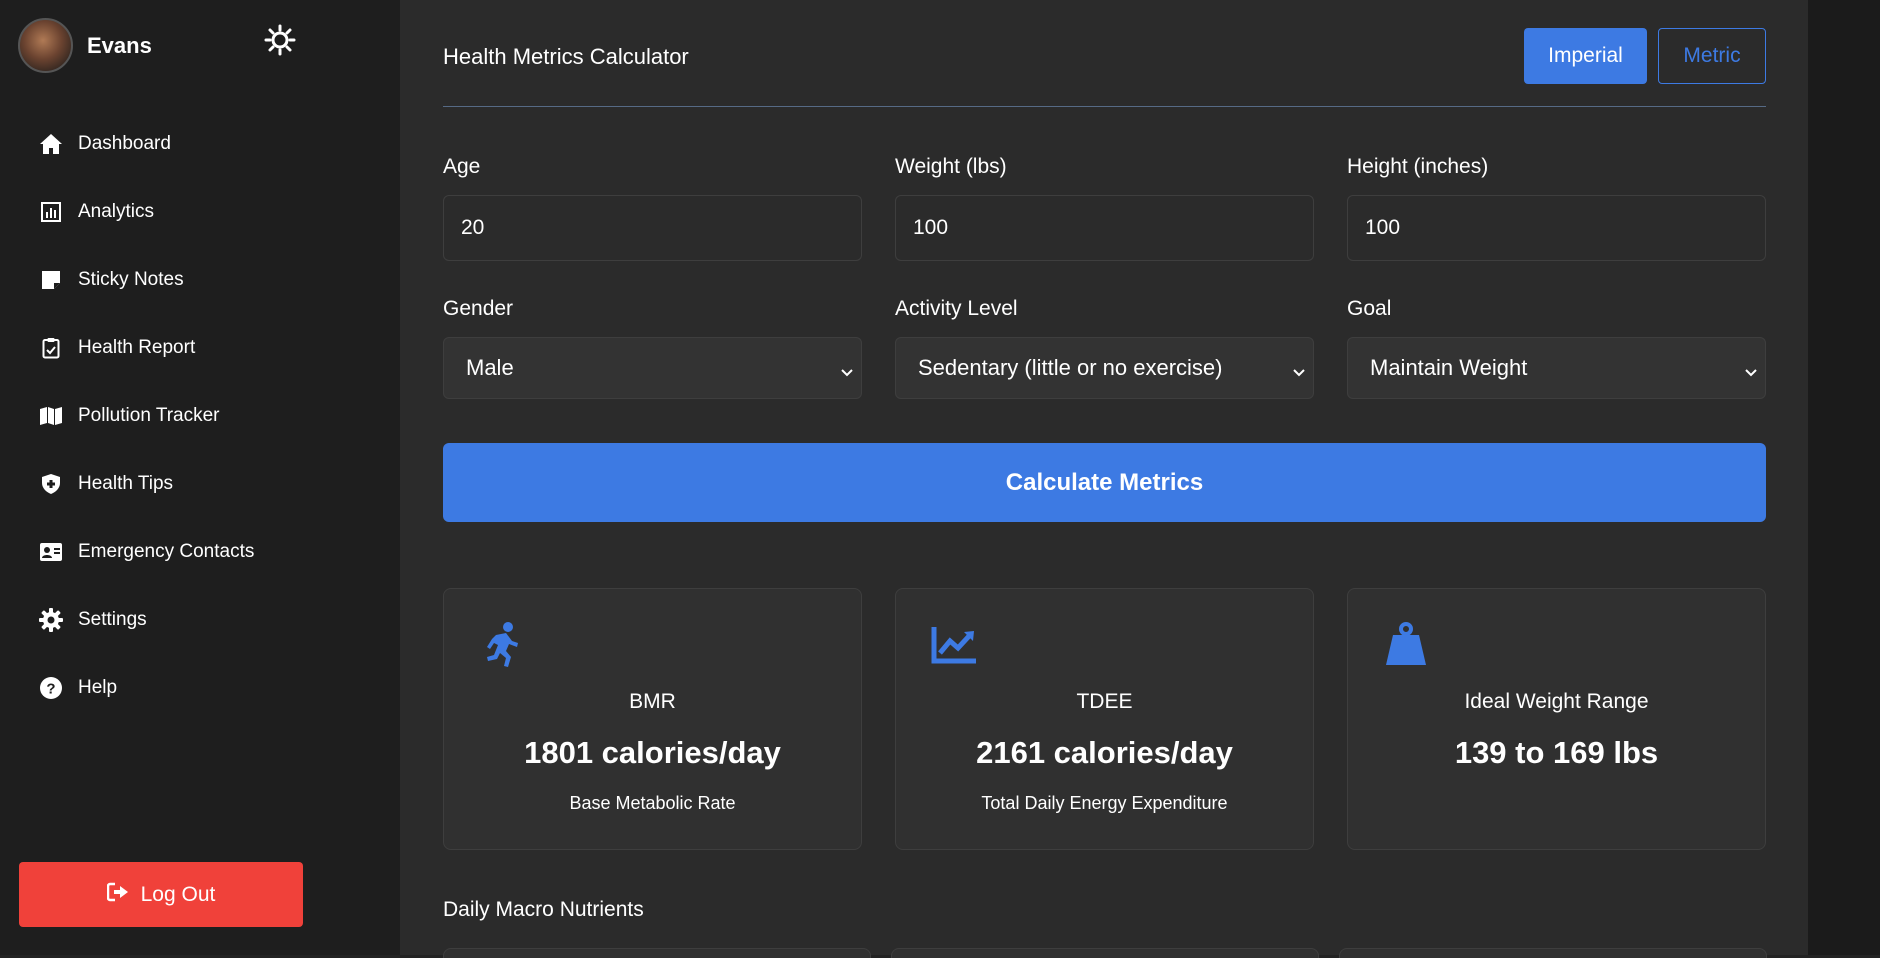 This screenshot has width=1880, height=958. Describe the element at coordinates (119, 45) in the screenshot. I see `username: Evans` at that location.